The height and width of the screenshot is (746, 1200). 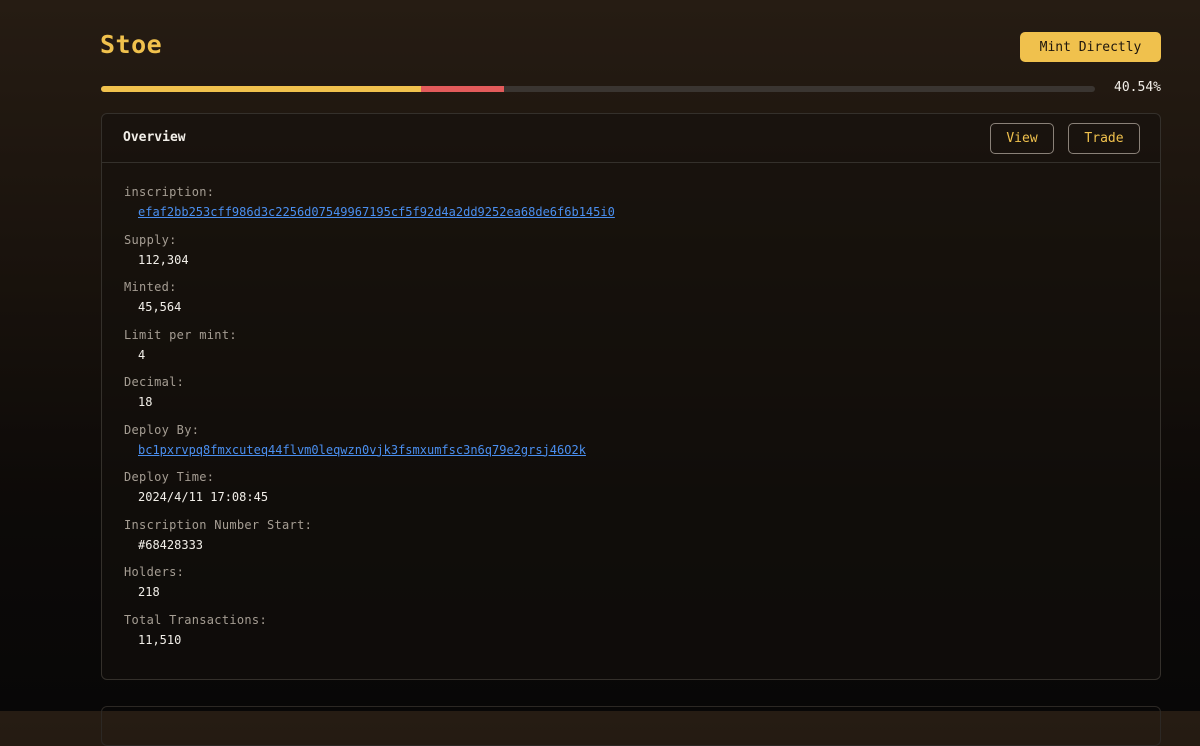 I want to click on field-holders: Holders: 218, so click(x=369, y=588).